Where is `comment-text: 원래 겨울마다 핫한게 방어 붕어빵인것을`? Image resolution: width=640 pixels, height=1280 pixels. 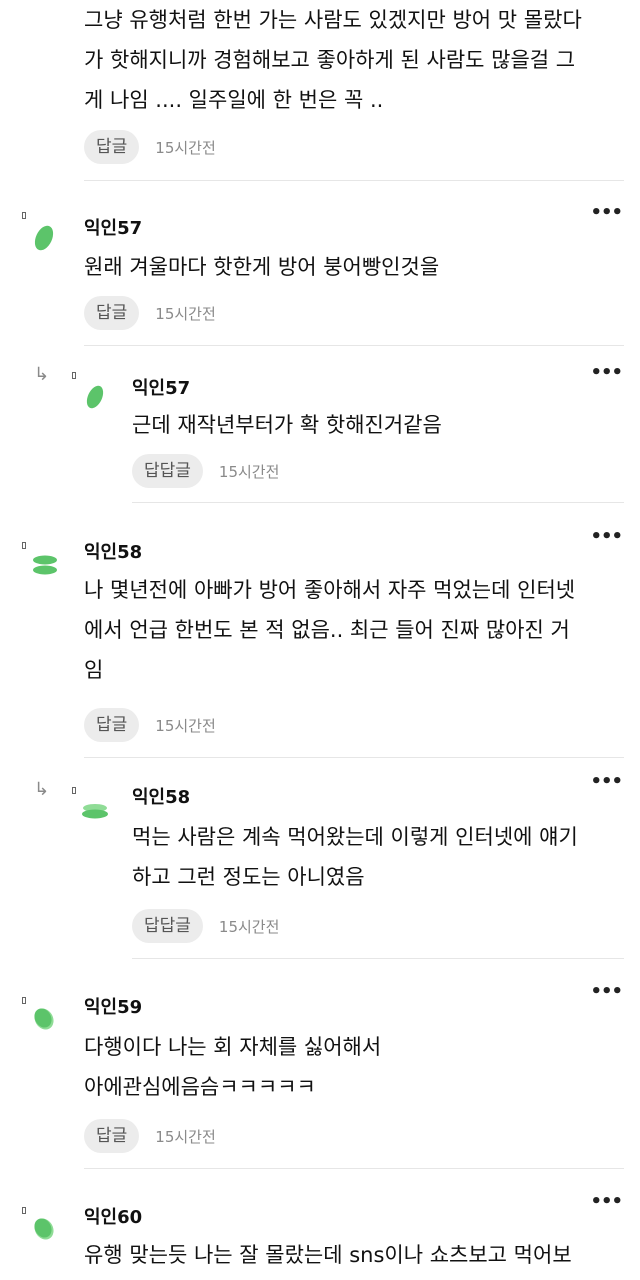 comment-text: 원래 겨울마다 핫한게 방어 붕어빵인것을 is located at coordinates (262, 267).